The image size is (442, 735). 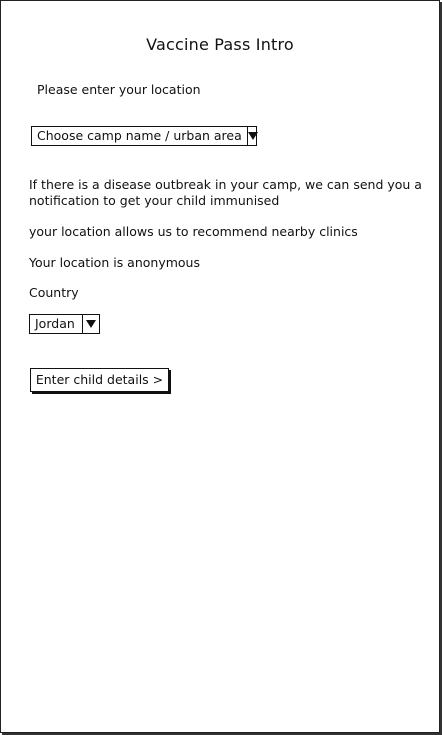 What do you see at coordinates (114, 262) in the screenshot?
I see `anonymous-text: Your location is anonymous` at bounding box center [114, 262].